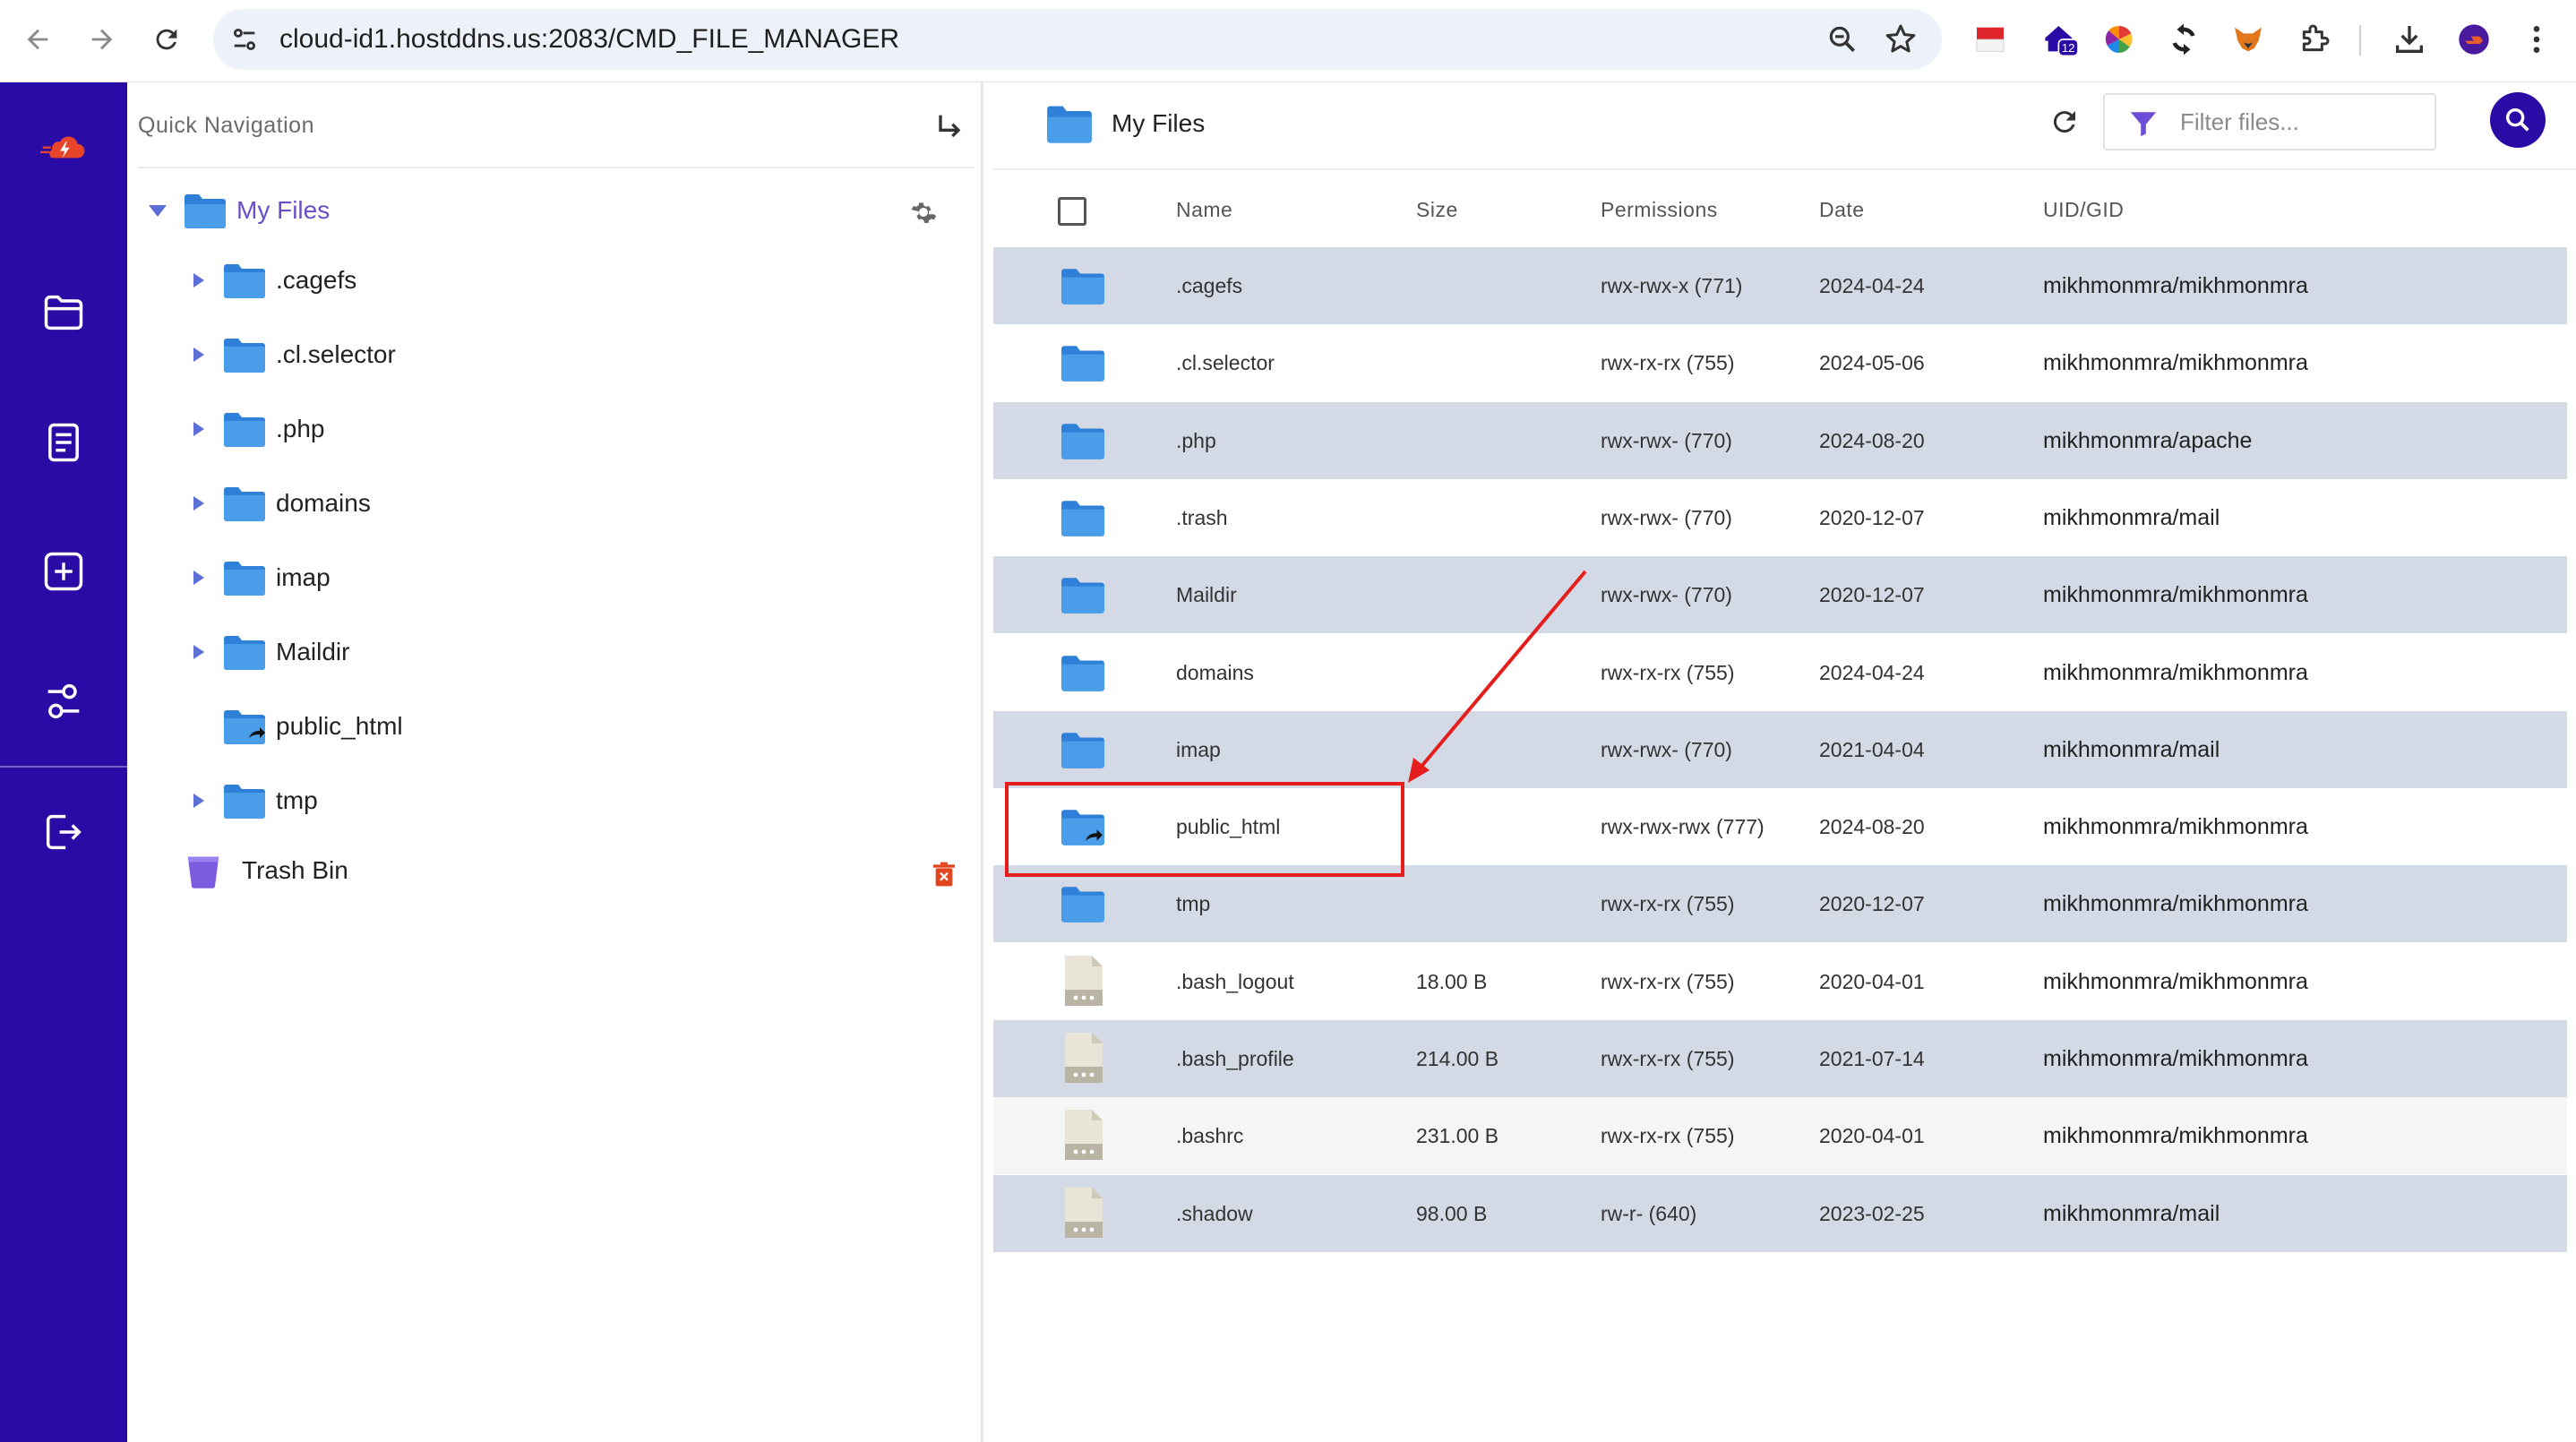 Image resolution: width=2576 pixels, height=1442 pixels. I want to click on app-sidebar, so click(63, 762).